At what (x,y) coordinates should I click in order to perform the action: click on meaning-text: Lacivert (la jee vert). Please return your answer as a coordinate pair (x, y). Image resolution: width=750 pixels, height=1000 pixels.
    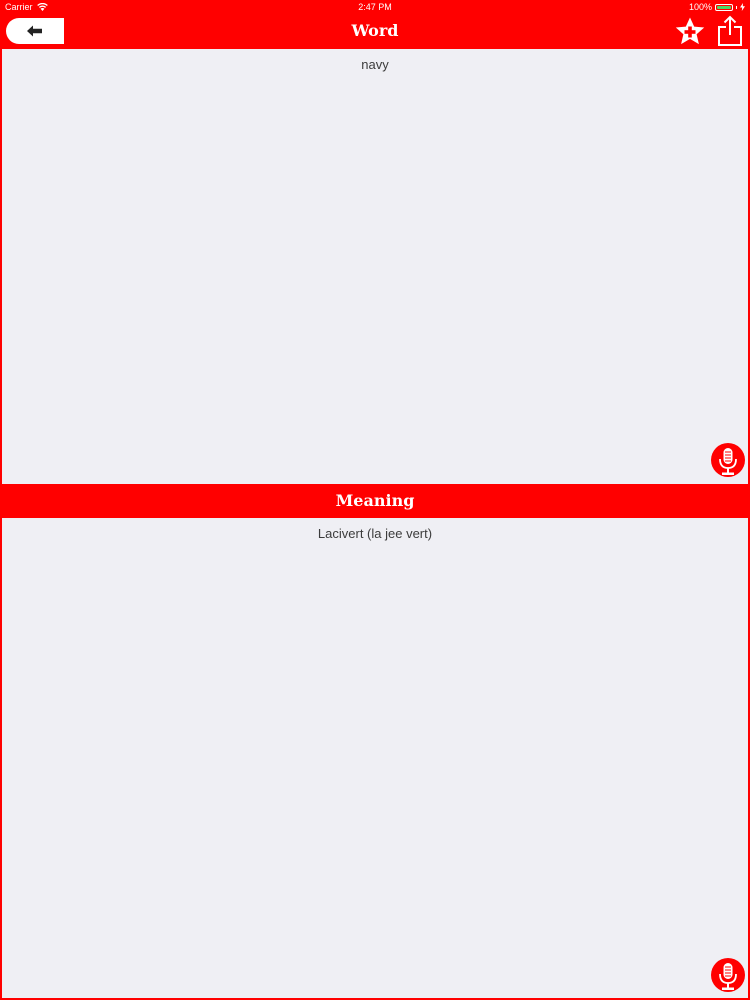
    Looking at the image, I should click on (375, 533).